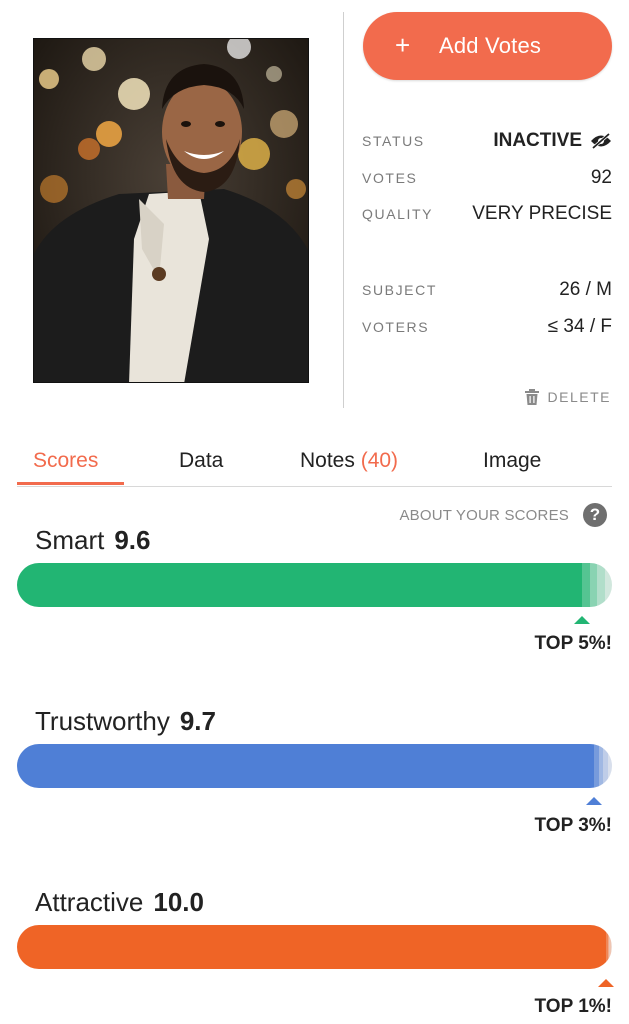  I want to click on quality-label: QUALITY, so click(398, 214).